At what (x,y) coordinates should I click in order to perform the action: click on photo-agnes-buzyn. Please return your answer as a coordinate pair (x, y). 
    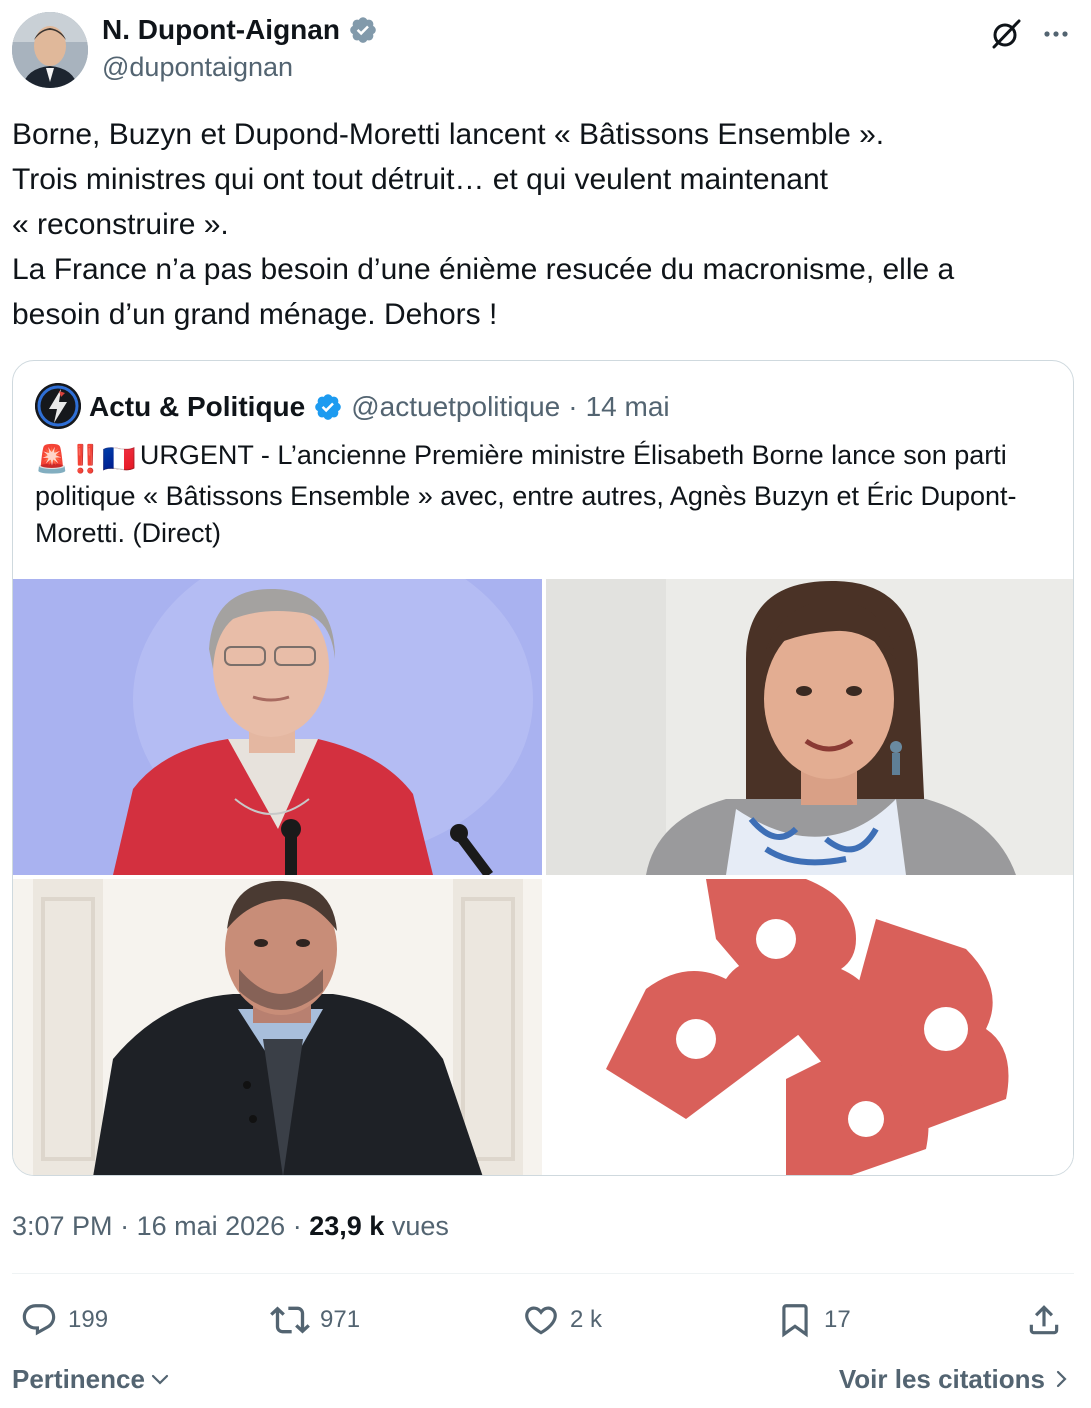
    Looking at the image, I should click on (809, 727).